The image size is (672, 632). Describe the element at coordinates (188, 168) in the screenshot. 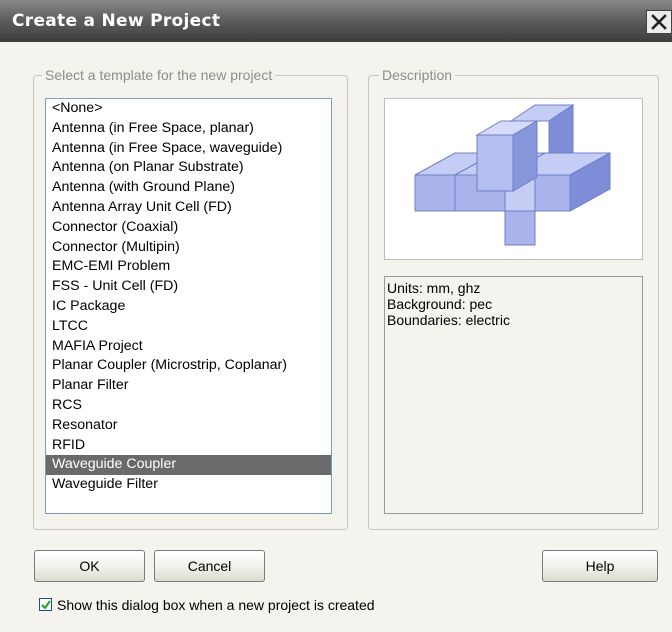

I see `template-list-item: Antenna (on Planar Substrate)` at that location.